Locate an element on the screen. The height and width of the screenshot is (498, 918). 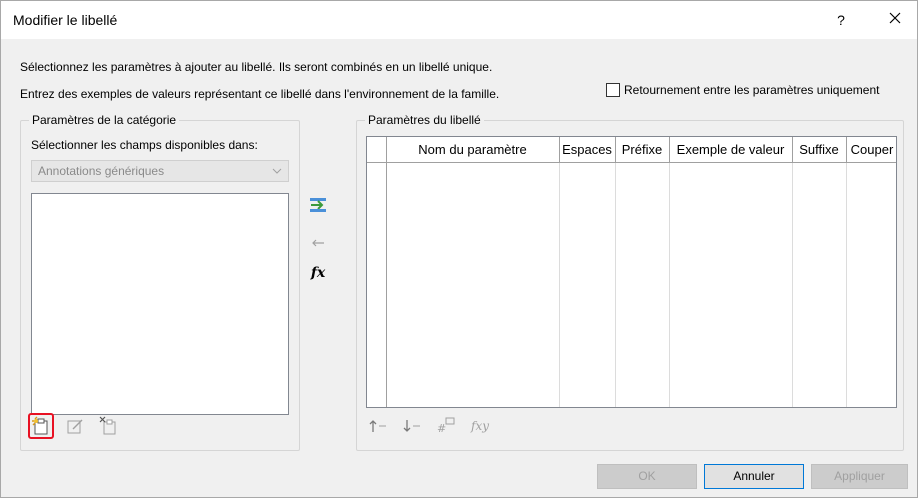
formula-icon: fx is located at coordinates (318, 273).